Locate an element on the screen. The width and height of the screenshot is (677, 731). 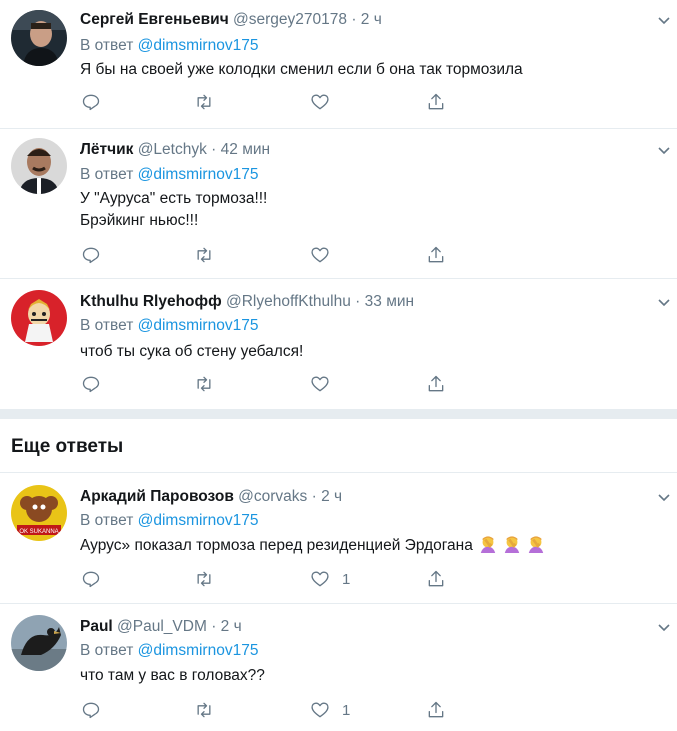
avatar: OK SUKANNA is located at coordinates (39, 513).